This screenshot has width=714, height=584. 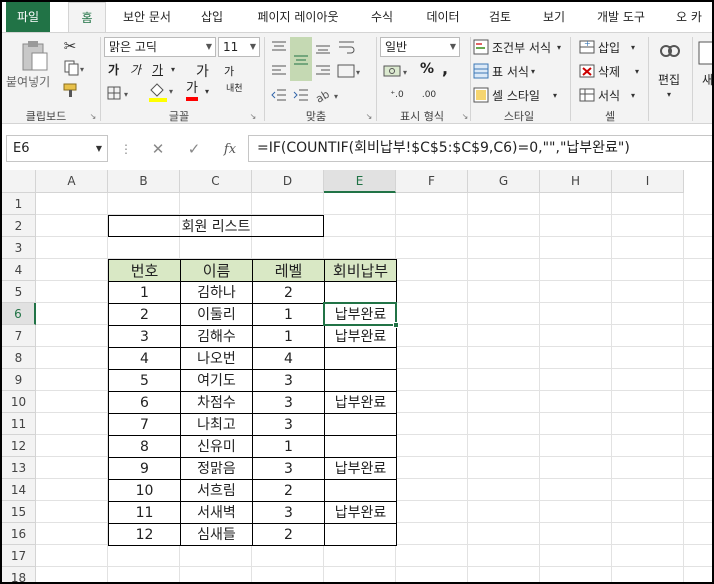 What do you see at coordinates (28, 81) in the screenshot?
I see `paste-button: 붙여넣기` at bounding box center [28, 81].